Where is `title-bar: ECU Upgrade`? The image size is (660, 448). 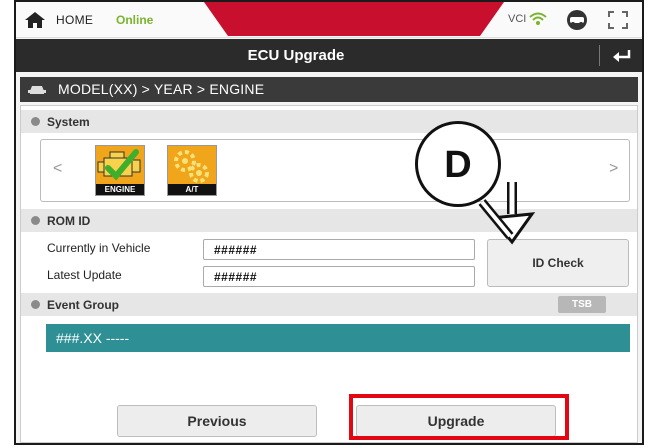
title-bar: ECU Upgrade is located at coordinates (329, 55).